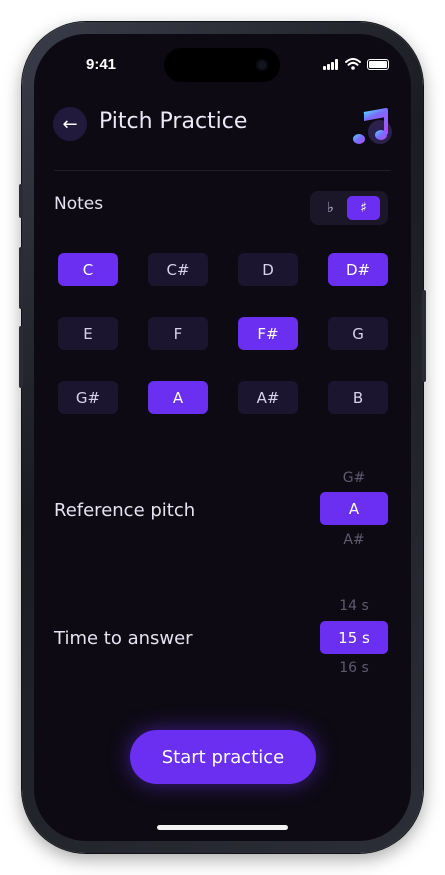 The image size is (445, 875). What do you see at coordinates (358, 269) in the screenshot?
I see `note-chip-d-sharp: D#` at bounding box center [358, 269].